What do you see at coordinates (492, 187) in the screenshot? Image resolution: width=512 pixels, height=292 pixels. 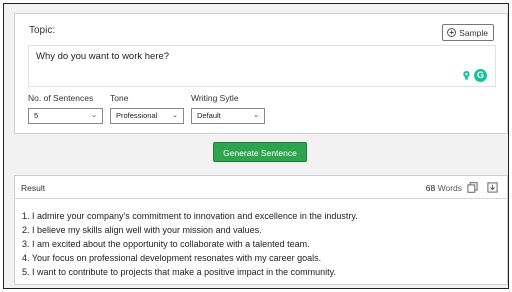 I see `download-icon` at bounding box center [492, 187].